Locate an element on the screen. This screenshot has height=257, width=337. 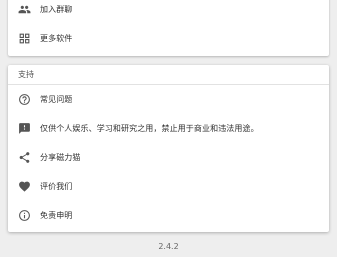
disclaimer-notice-item: 仅供个人娱乐、学习和研究之用，禁止用于商业和违法用途。 is located at coordinates (168, 128).